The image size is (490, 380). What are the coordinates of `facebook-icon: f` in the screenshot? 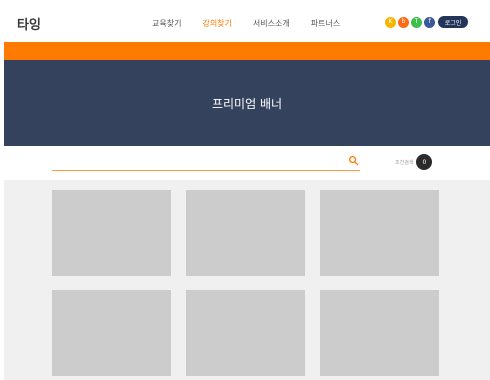 It's located at (429, 22).